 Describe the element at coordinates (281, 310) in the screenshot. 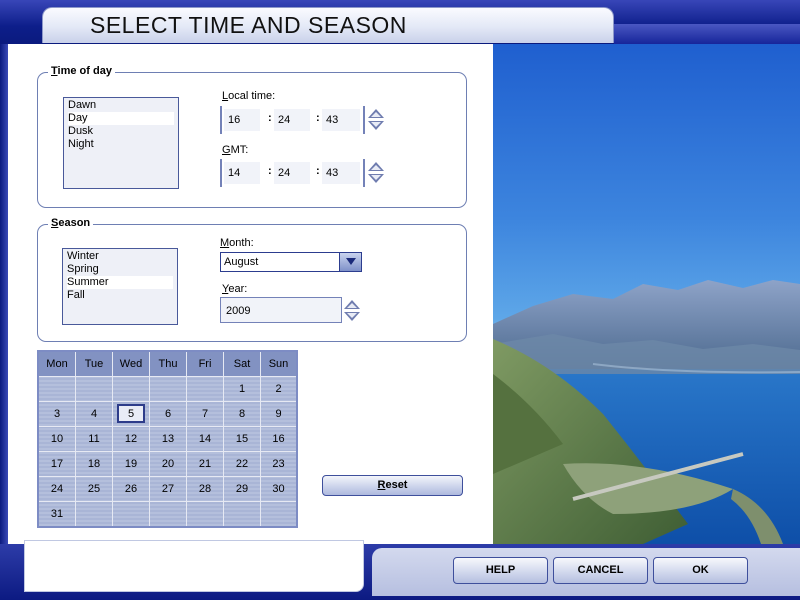

I see `year-field: 2009` at that location.